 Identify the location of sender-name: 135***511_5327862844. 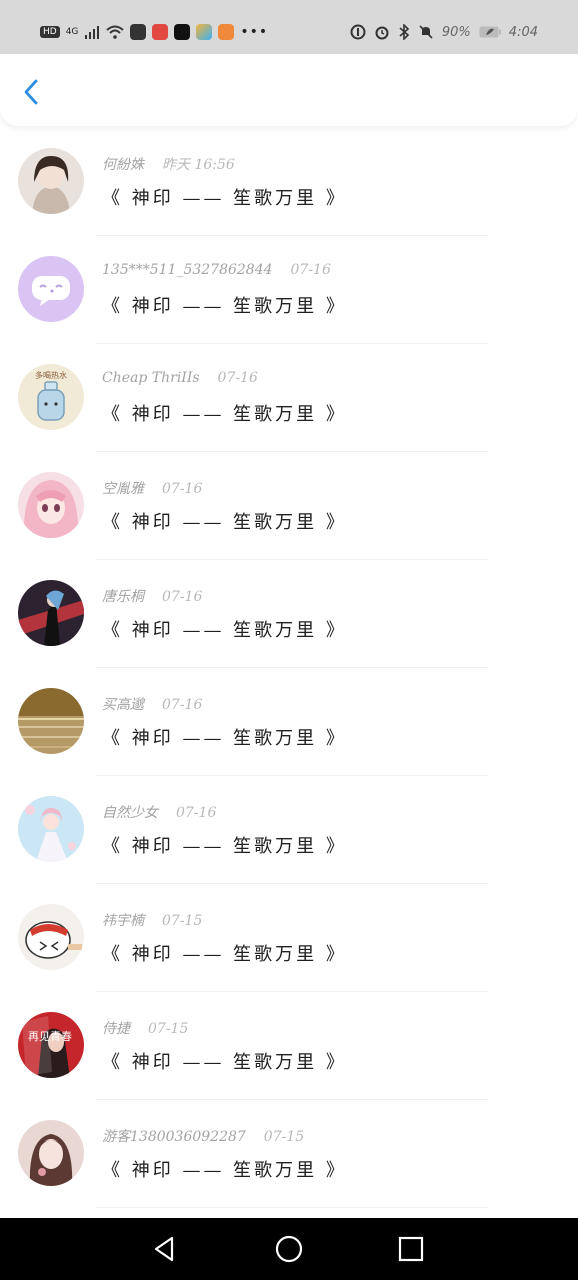
(187, 270).